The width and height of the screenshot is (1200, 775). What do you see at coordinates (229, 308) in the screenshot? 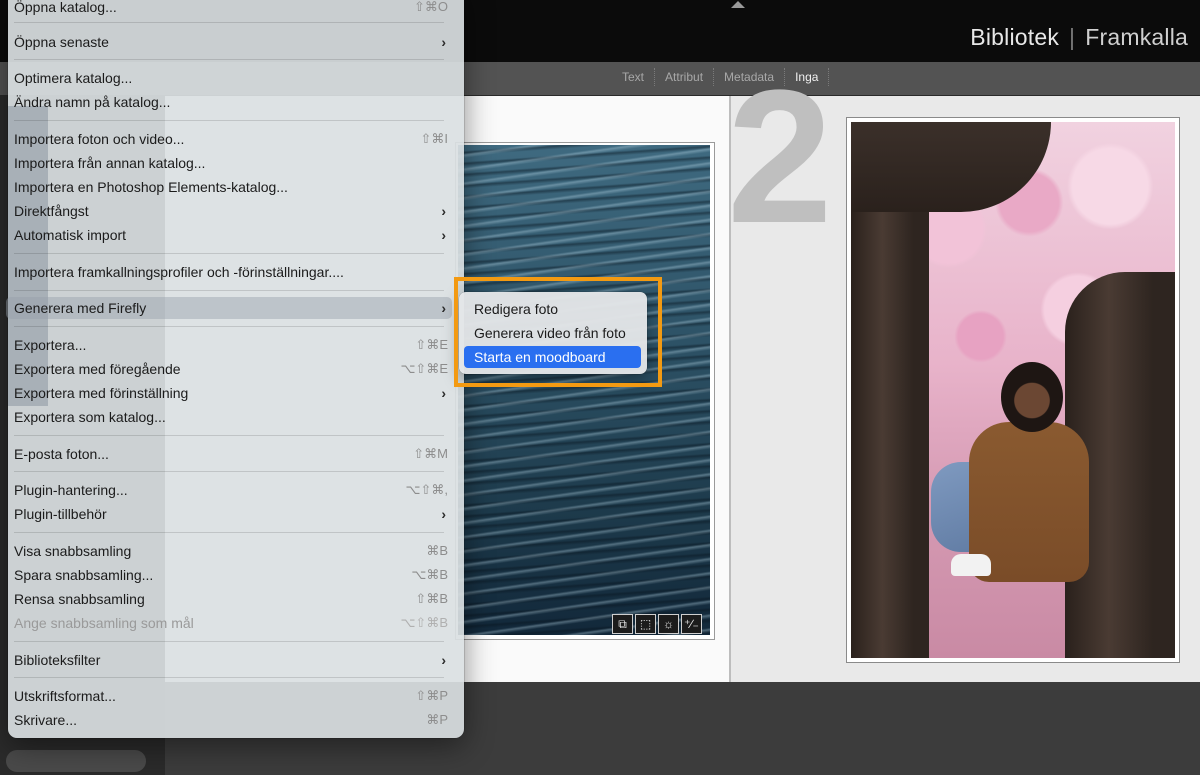
I see `menu-item-generate-firefly: Generera med Firefly ›` at bounding box center [229, 308].